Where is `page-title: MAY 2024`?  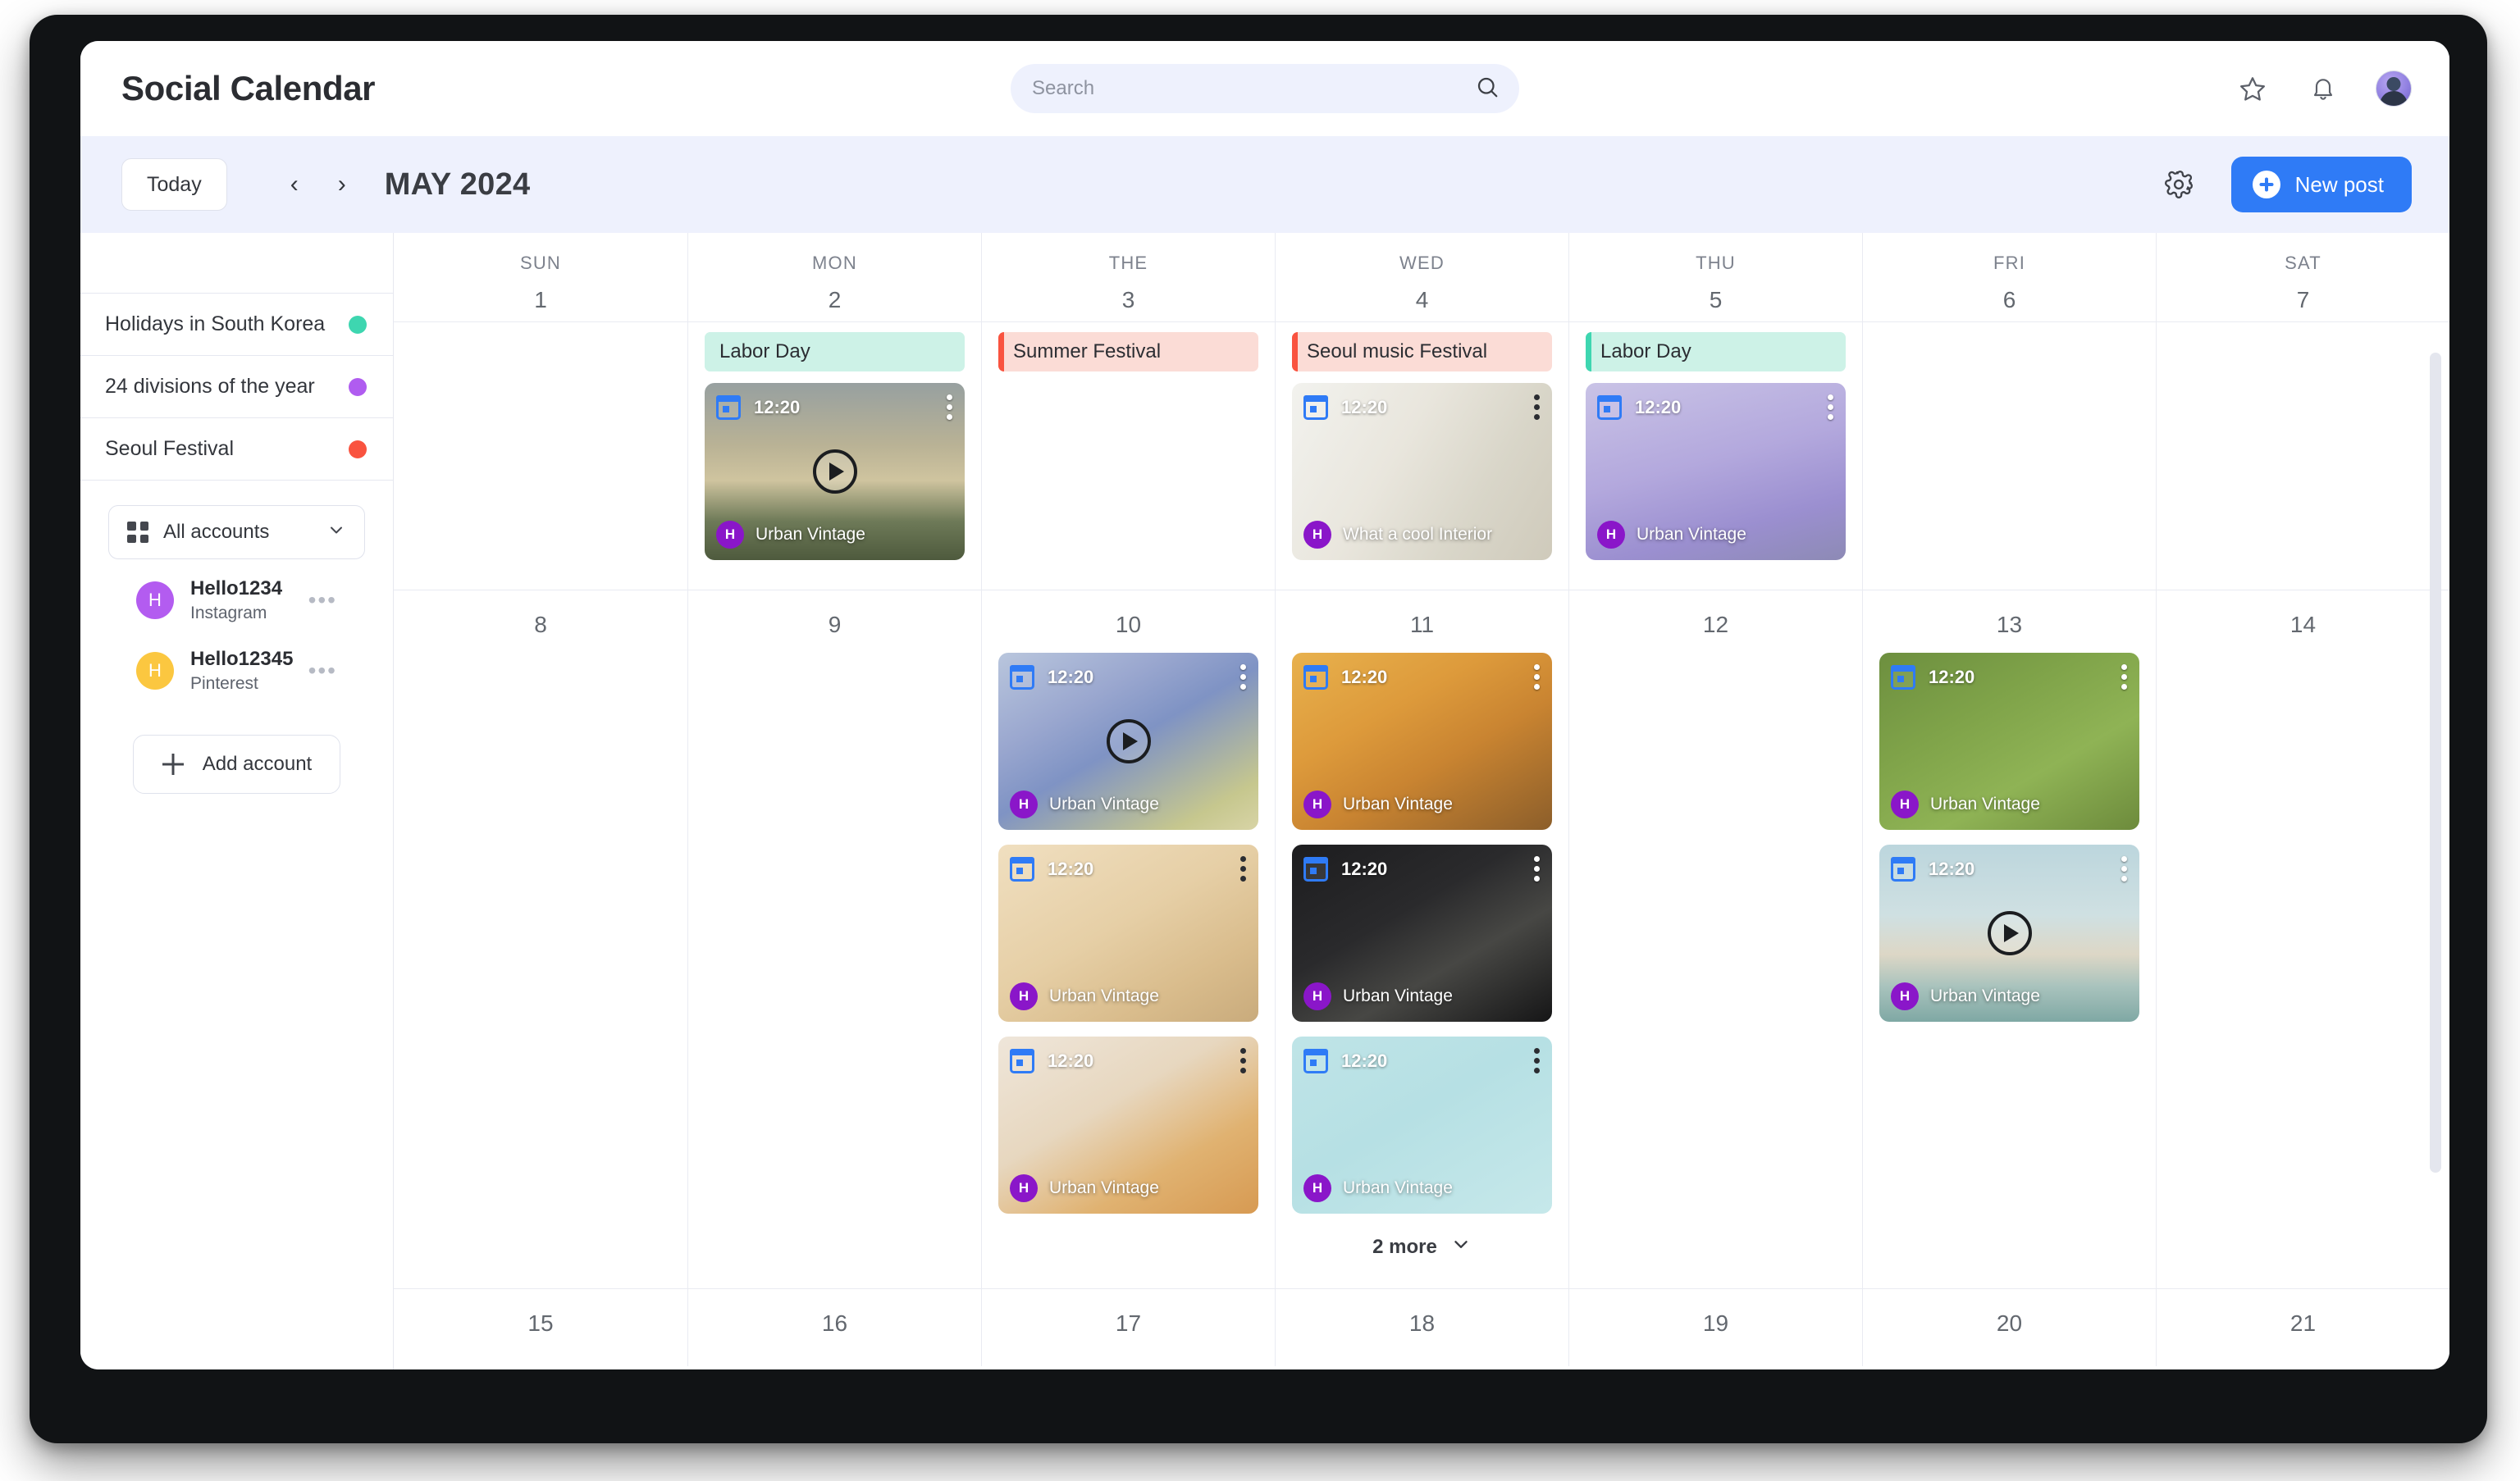
page-title: MAY 2024 is located at coordinates (458, 184).